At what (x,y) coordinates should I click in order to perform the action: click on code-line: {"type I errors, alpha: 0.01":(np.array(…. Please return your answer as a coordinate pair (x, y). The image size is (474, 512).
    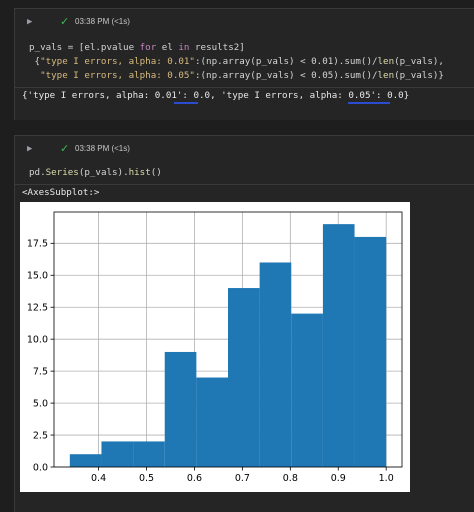
    Looking at the image, I should click on (236, 62).